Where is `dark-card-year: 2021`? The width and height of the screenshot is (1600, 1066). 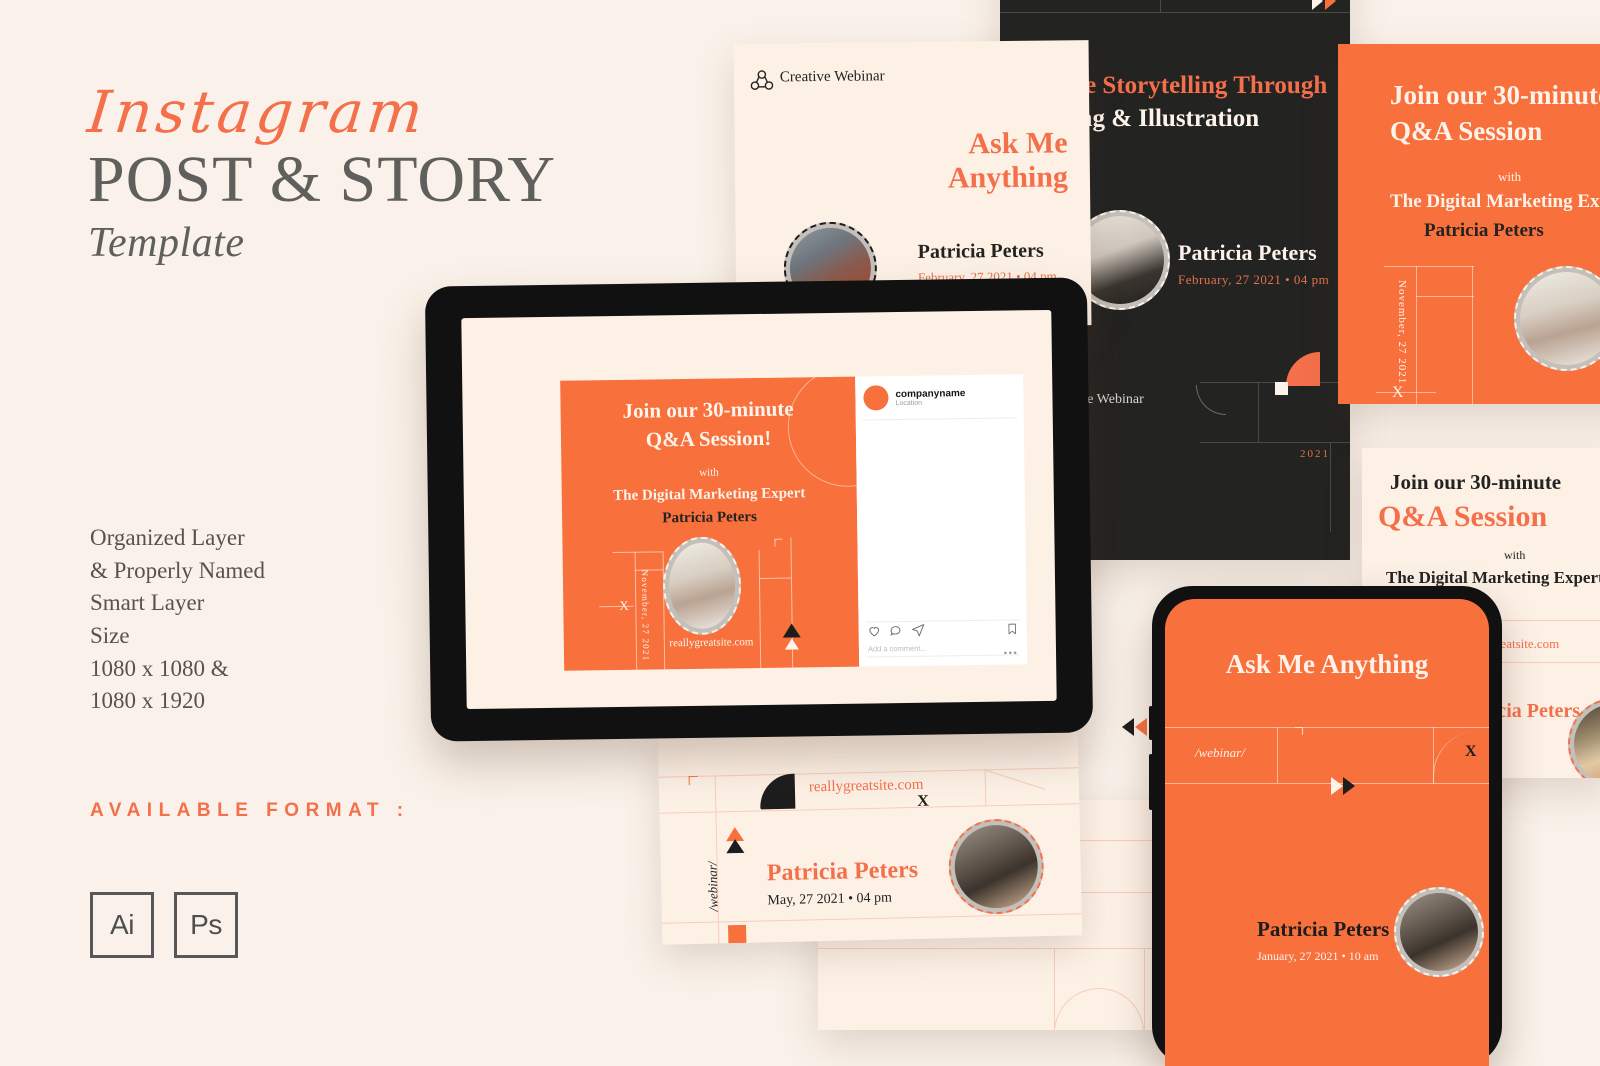 dark-card-year: 2021 is located at coordinates (1315, 454).